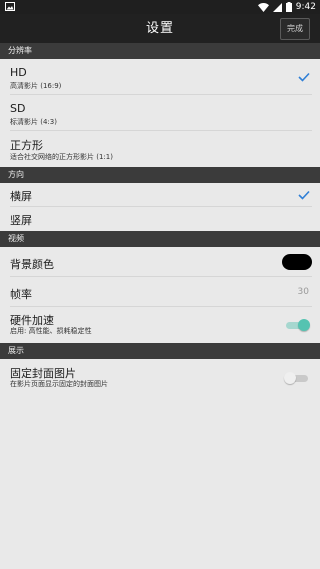  Describe the element at coordinates (10, 6) in the screenshot. I see `image-icon` at that location.